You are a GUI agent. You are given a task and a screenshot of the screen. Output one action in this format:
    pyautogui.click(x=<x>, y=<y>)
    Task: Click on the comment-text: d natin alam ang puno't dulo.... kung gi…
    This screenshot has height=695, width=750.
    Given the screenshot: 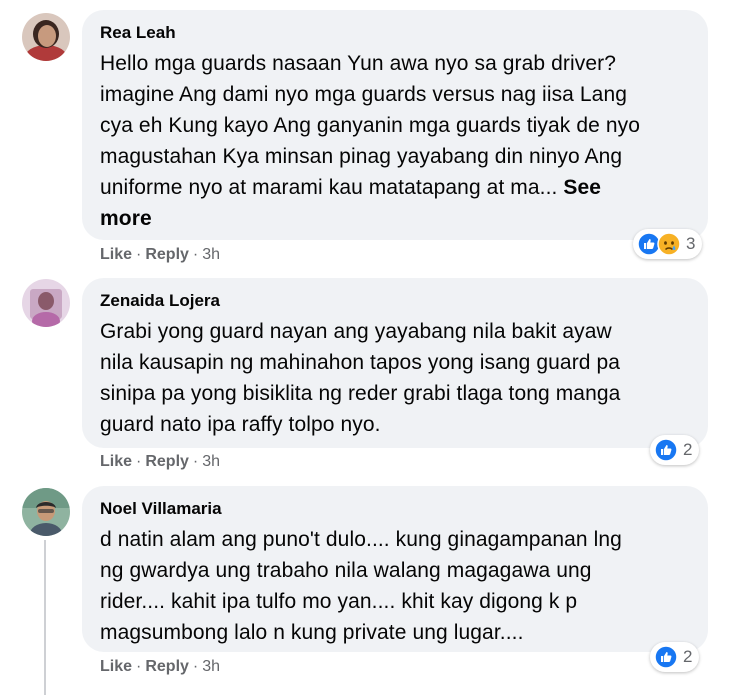 What is the action you would take?
    pyautogui.click(x=361, y=586)
    